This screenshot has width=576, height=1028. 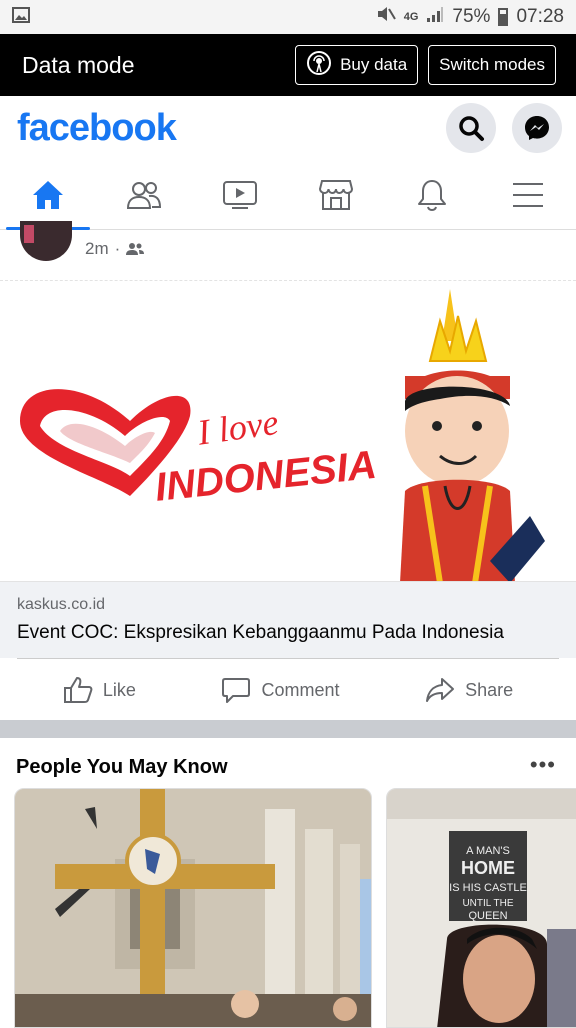 What do you see at coordinates (471, 16) in the screenshot?
I see `battery-percent: 75%` at bounding box center [471, 16].